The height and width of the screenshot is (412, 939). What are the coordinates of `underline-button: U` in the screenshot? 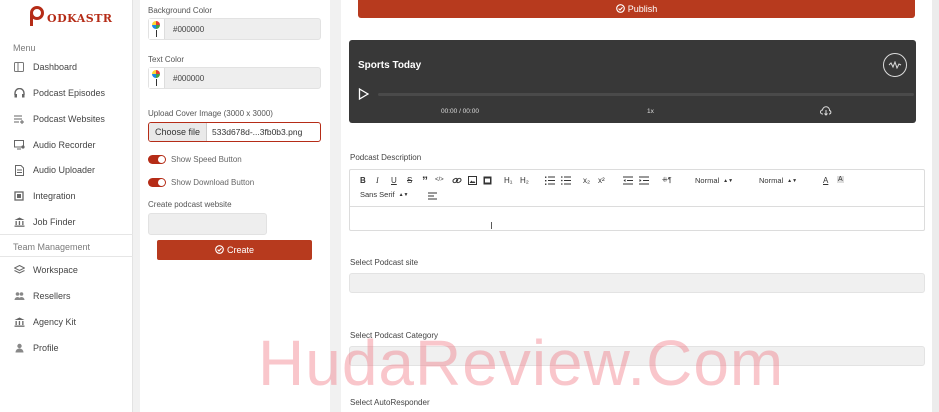 It's located at (394, 180).